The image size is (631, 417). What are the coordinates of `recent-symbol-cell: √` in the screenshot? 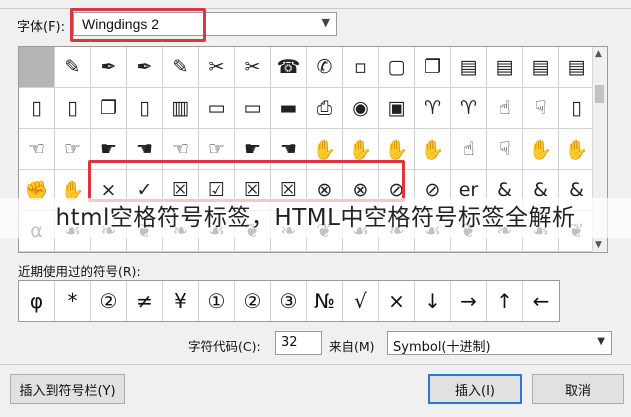 It's located at (361, 301).